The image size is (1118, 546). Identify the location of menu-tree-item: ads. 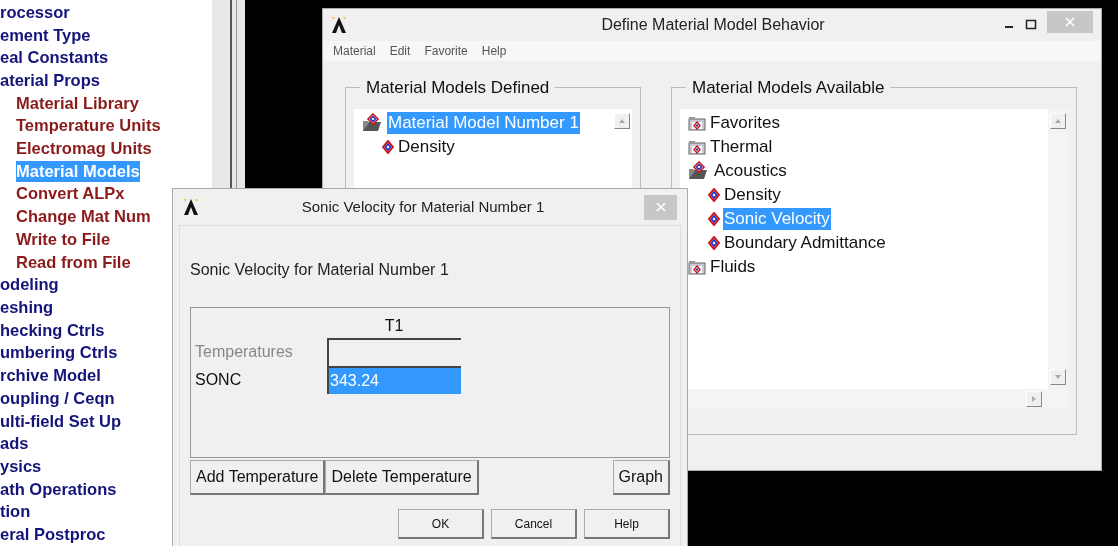
(14, 444).